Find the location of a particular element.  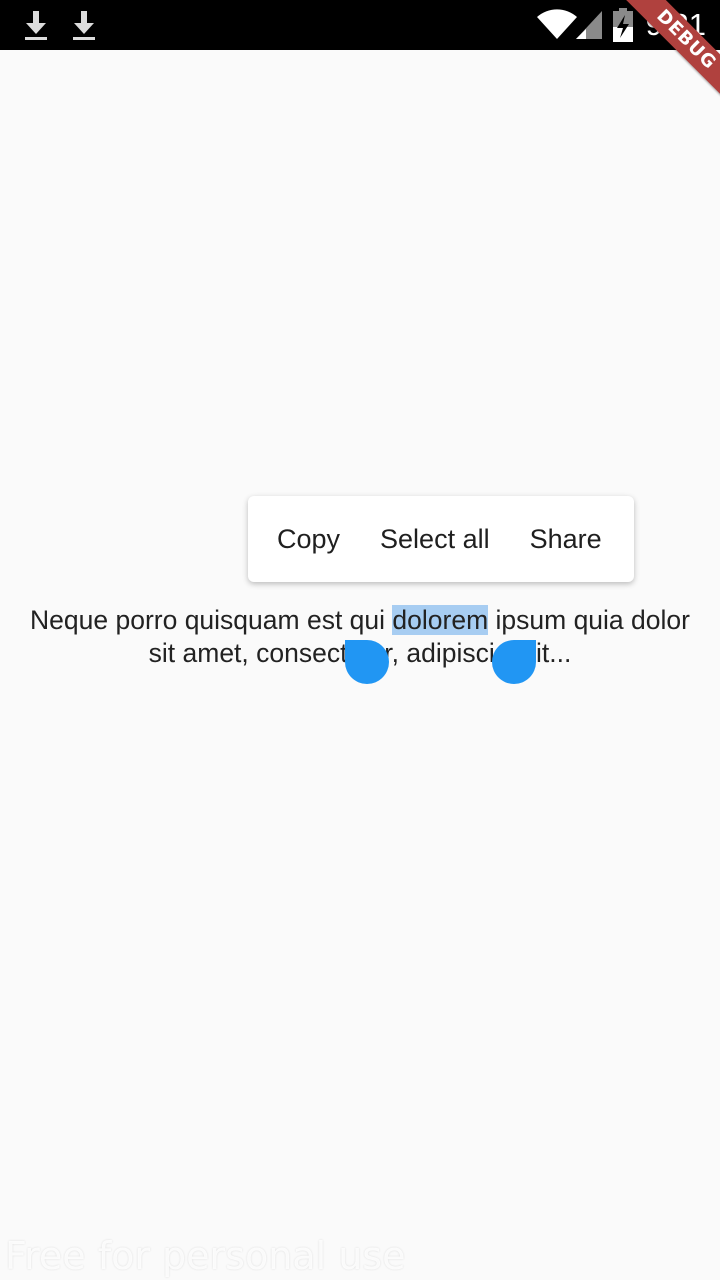

text-before-selection: Neque porro quisquam est qui is located at coordinates (211, 620).